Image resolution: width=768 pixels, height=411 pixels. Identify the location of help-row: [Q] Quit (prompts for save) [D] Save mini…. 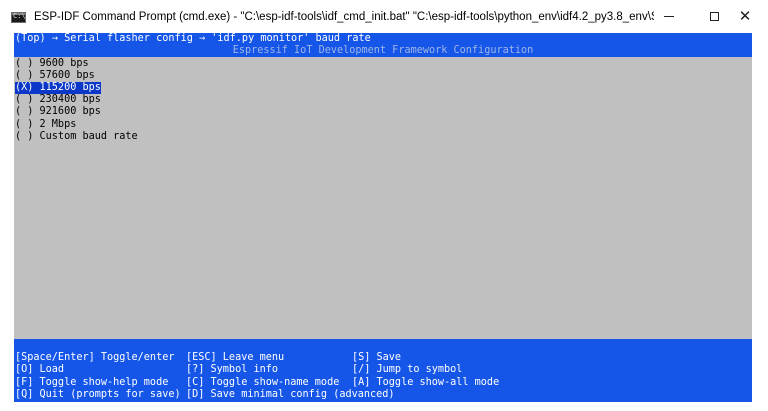
(383, 395).